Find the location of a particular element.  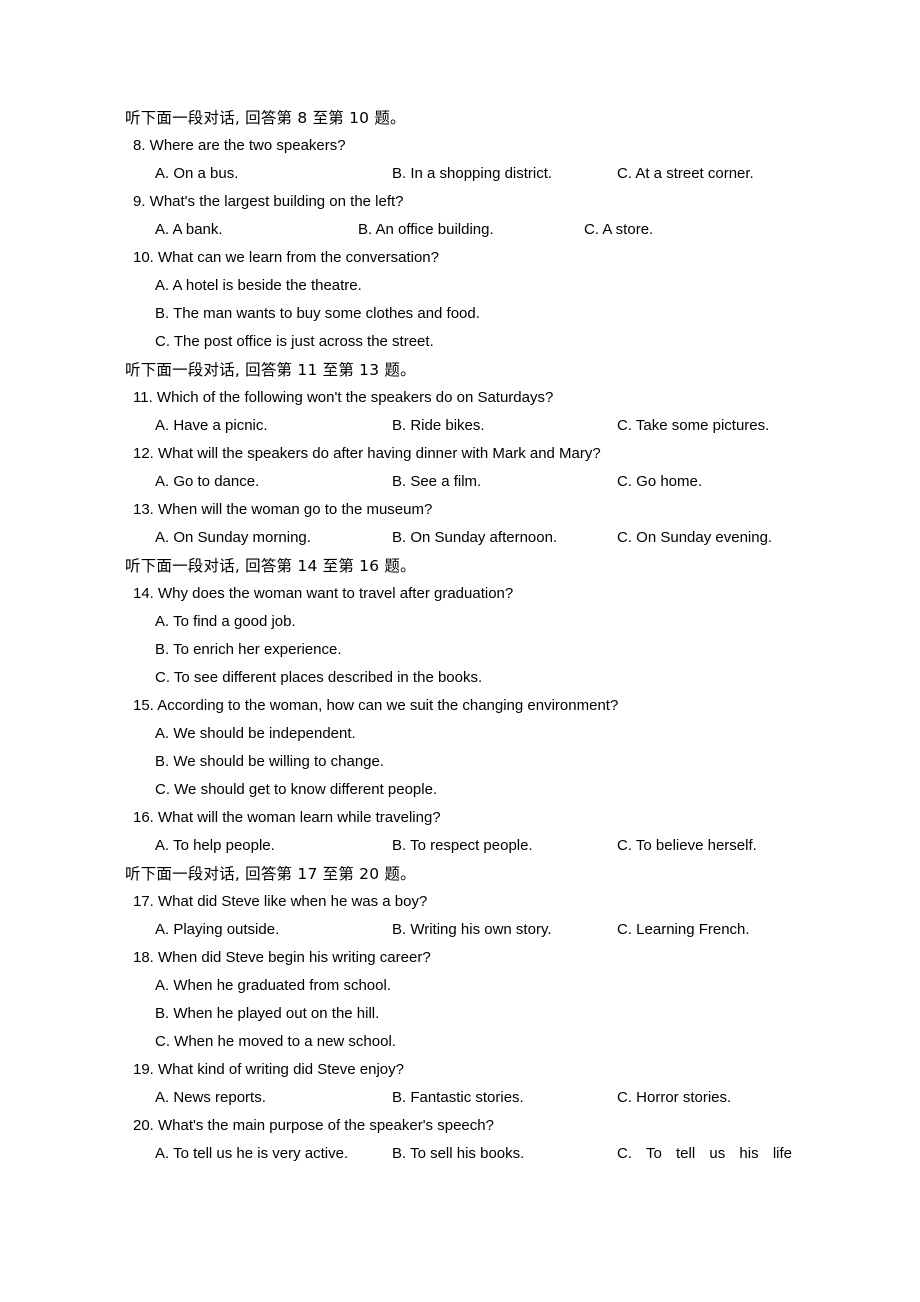

option-20-c: C. To tell us his life is located at coordinates (704, 1154).